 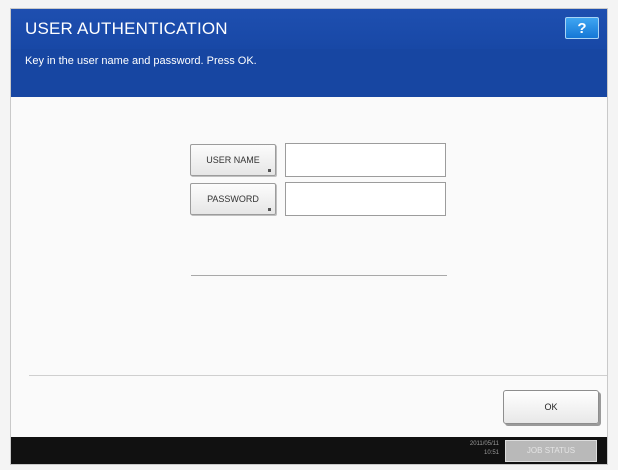 I want to click on ok-label: OK, so click(x=551, y=407).